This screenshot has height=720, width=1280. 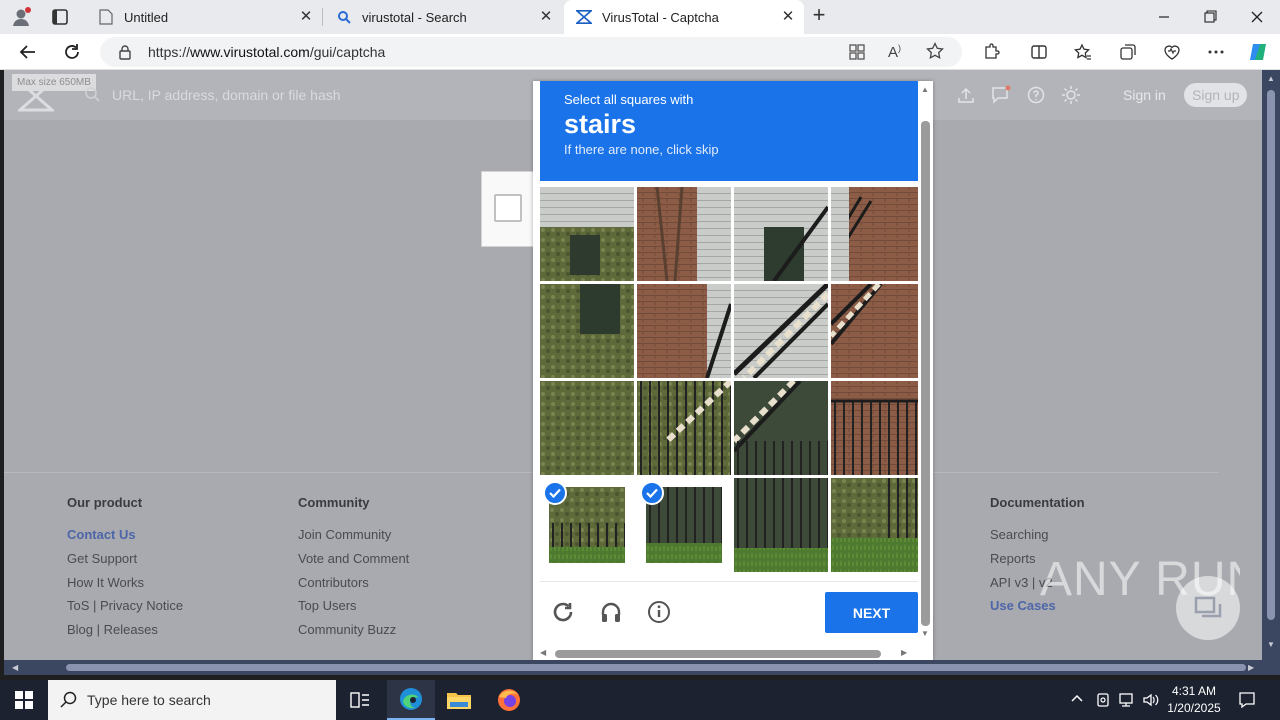 I want to click on notifications-icon, so click(x=1247, y=702).